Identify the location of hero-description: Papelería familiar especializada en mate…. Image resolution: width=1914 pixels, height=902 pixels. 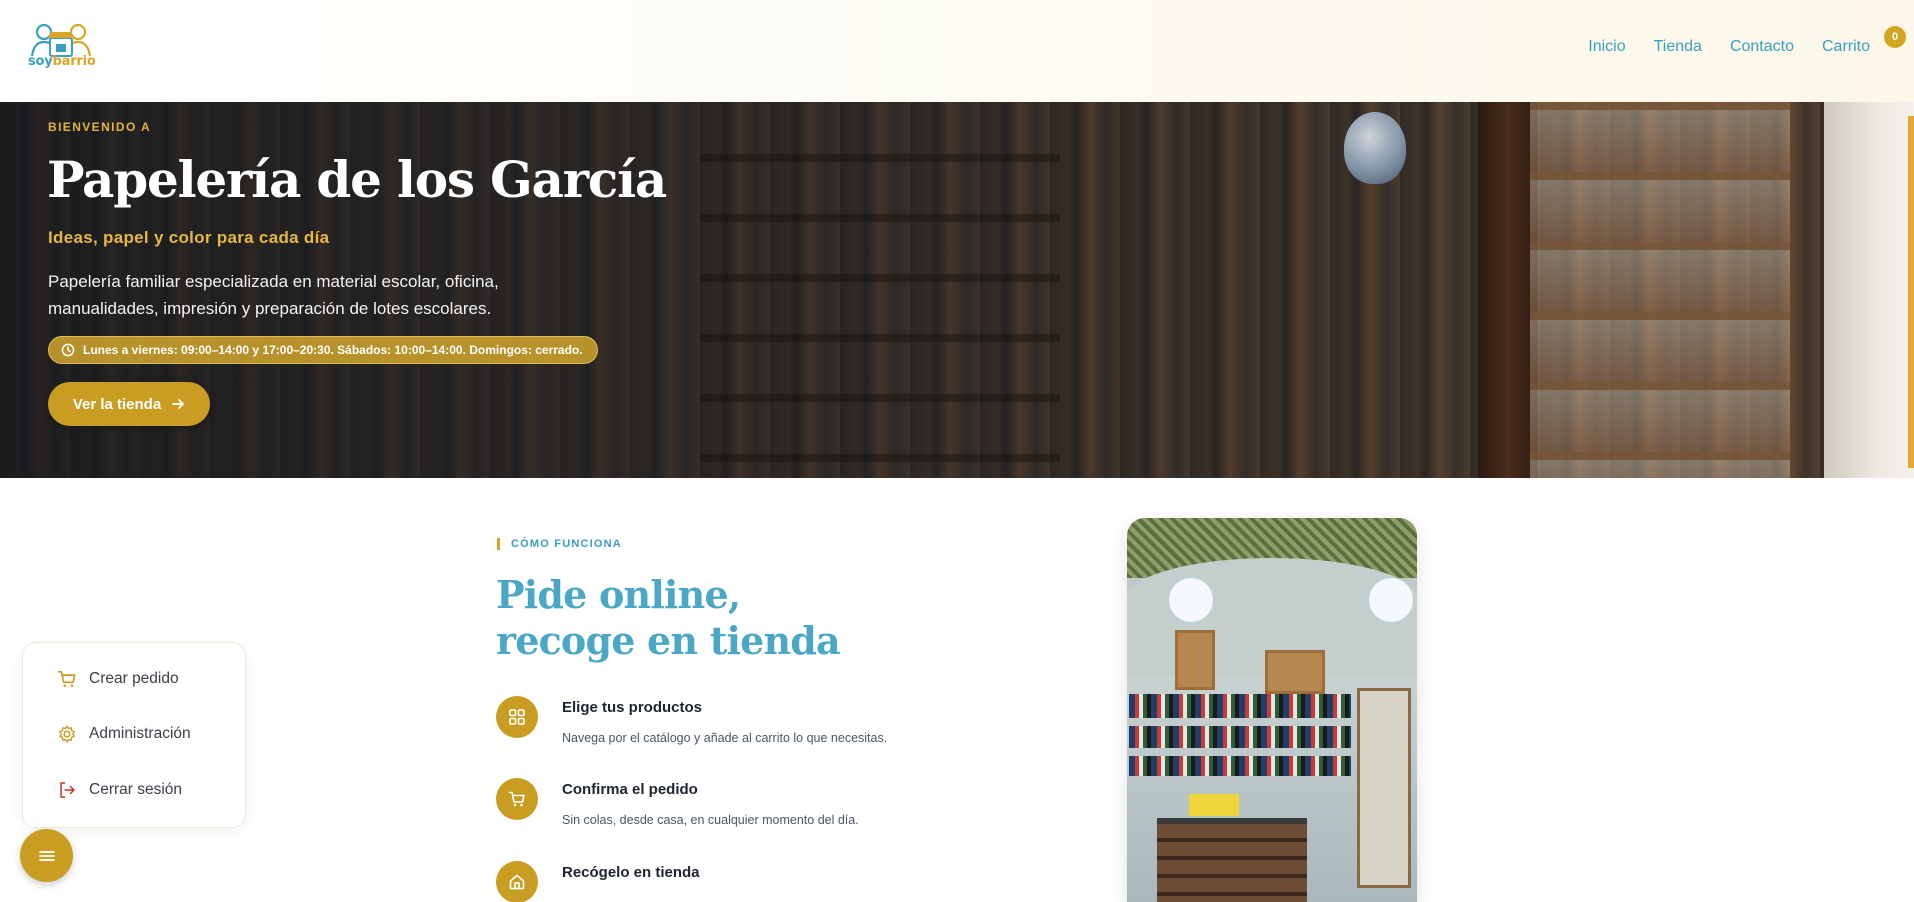
(273, 295).